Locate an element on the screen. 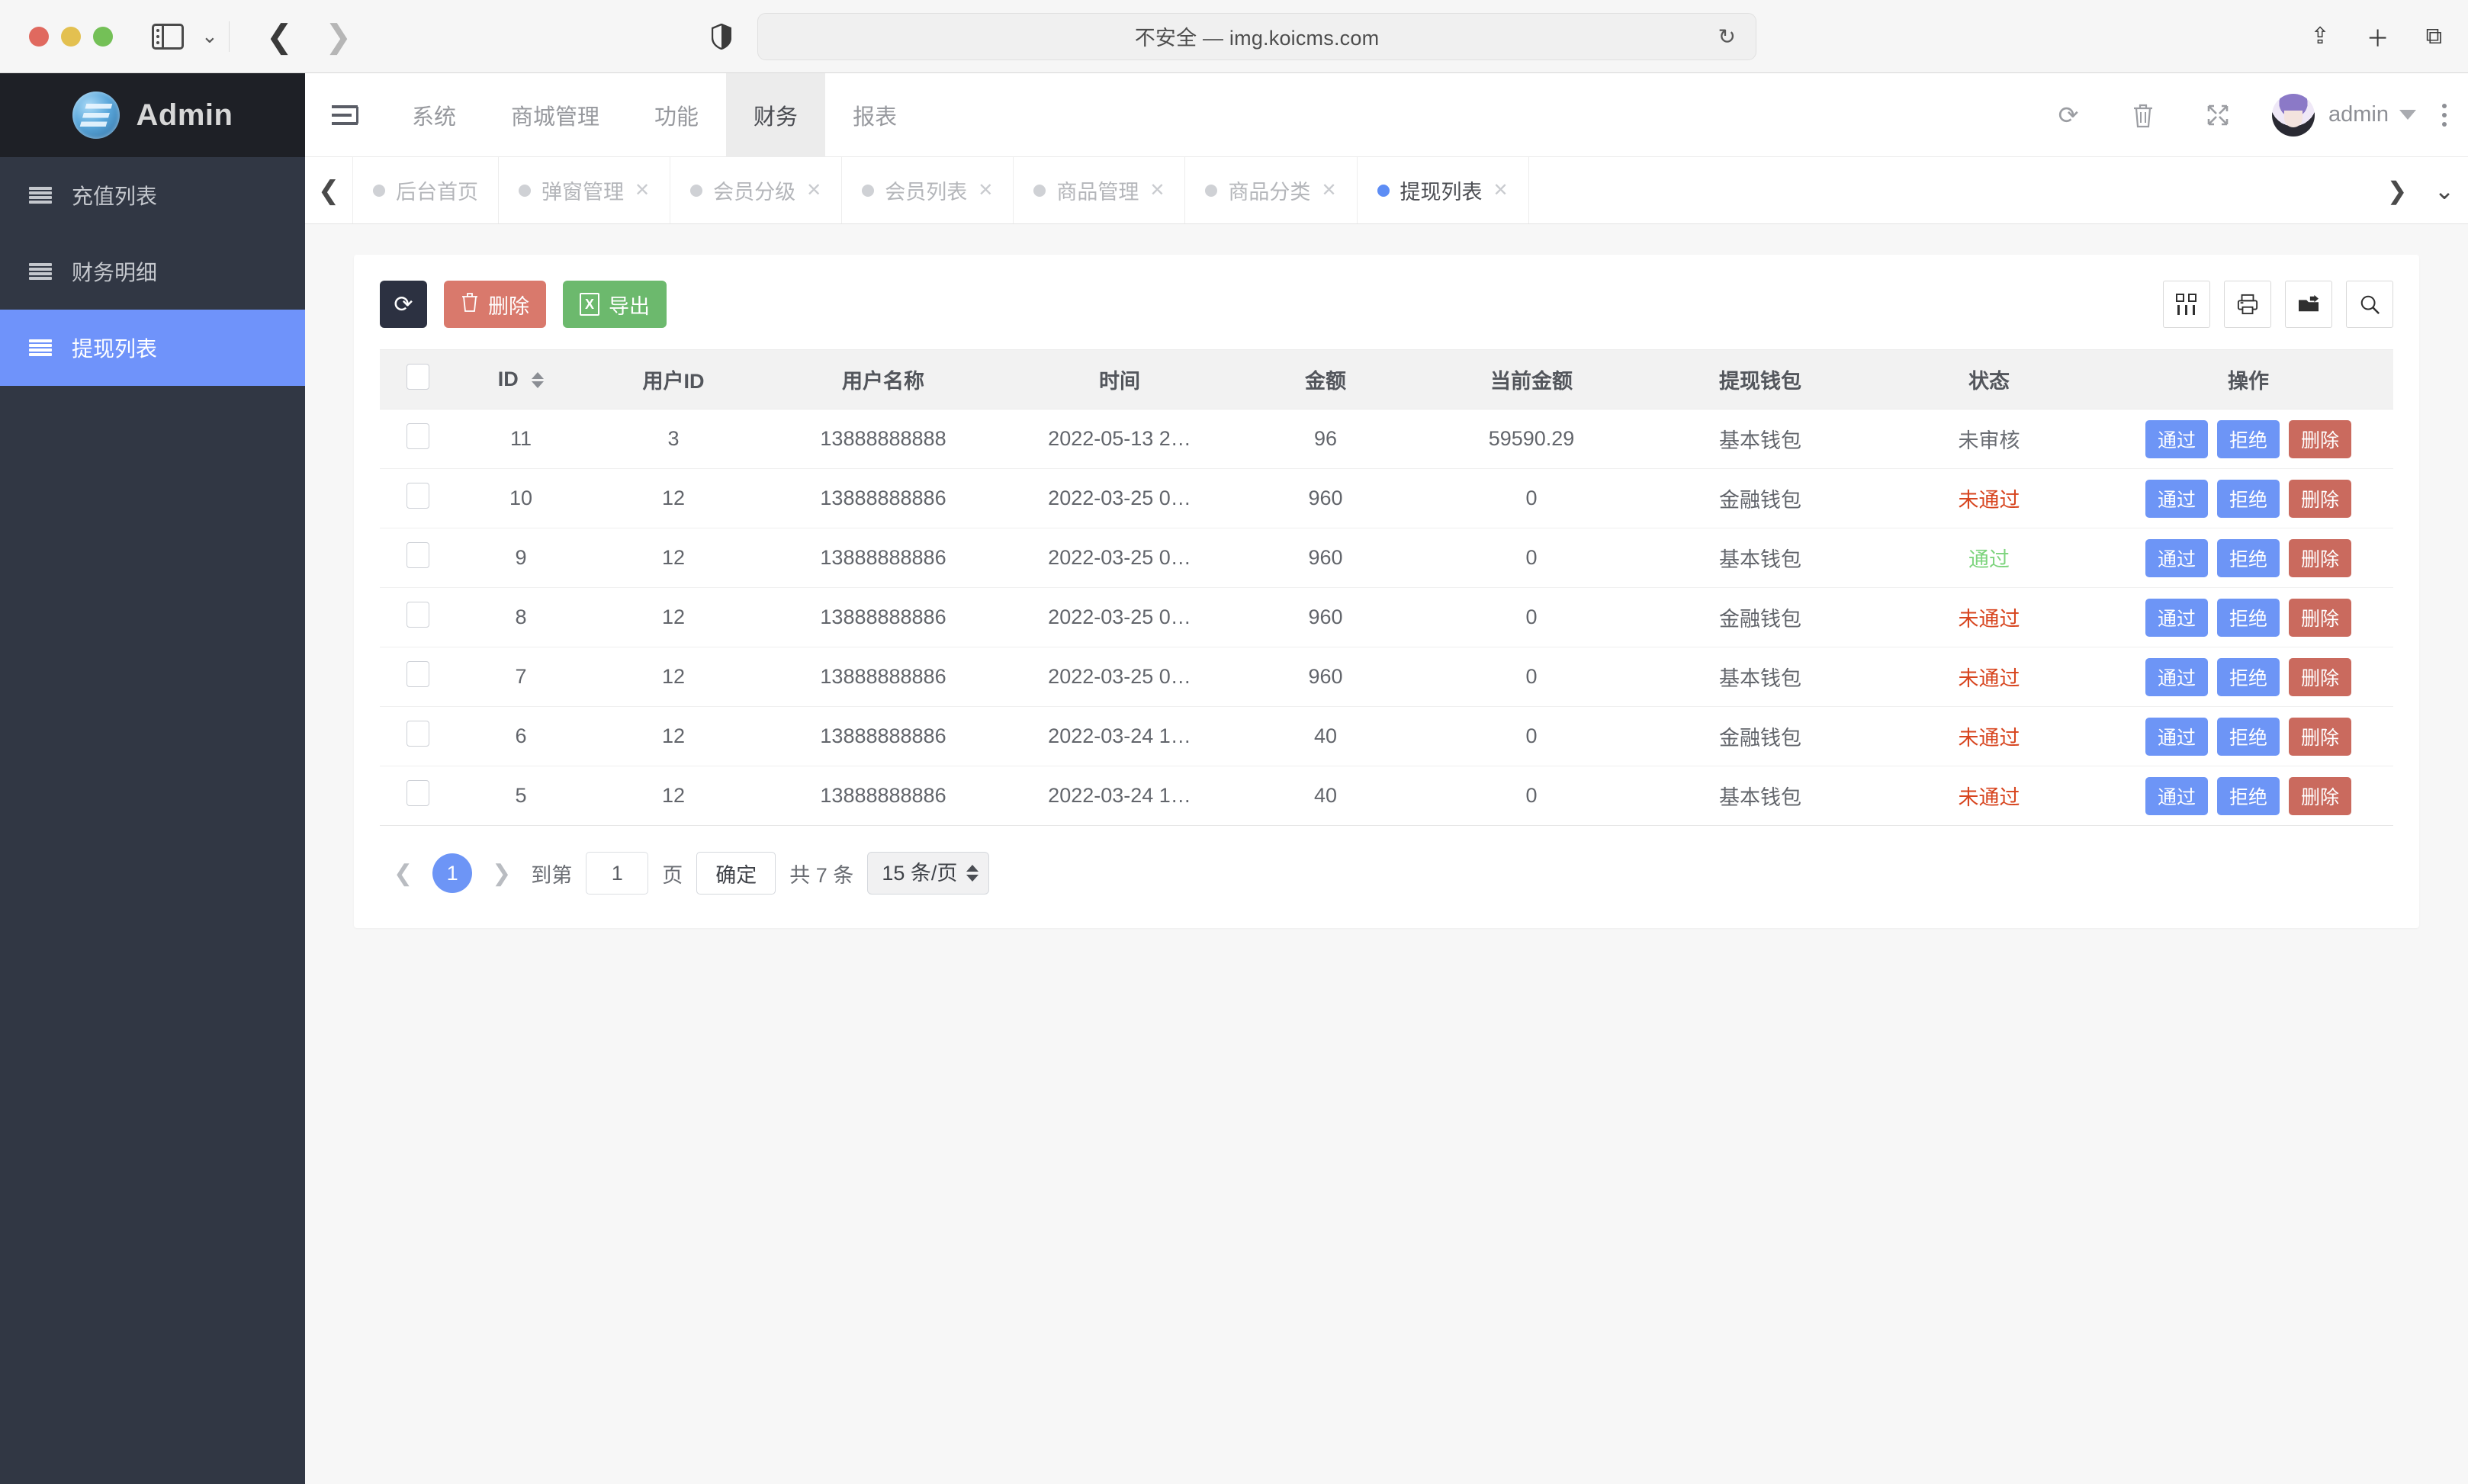 Image resolution: width=2468 pixels, height=1484 pixels. sidebar-item-recharge-list: 充值列表 is located at coordinates (152, 195).